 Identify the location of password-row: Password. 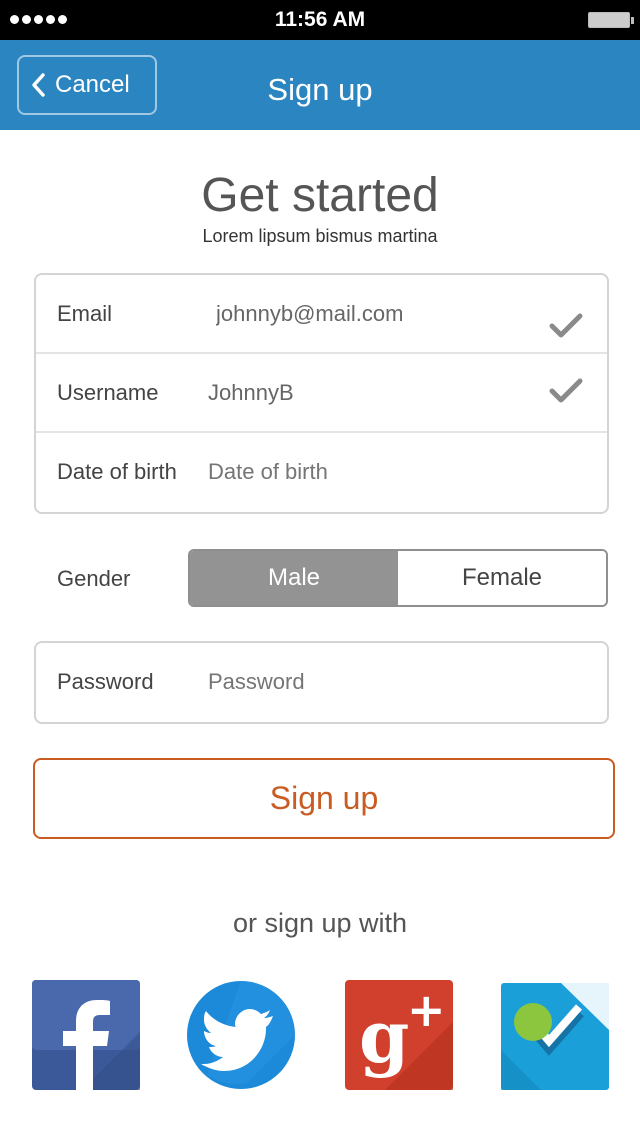
(321, 682).